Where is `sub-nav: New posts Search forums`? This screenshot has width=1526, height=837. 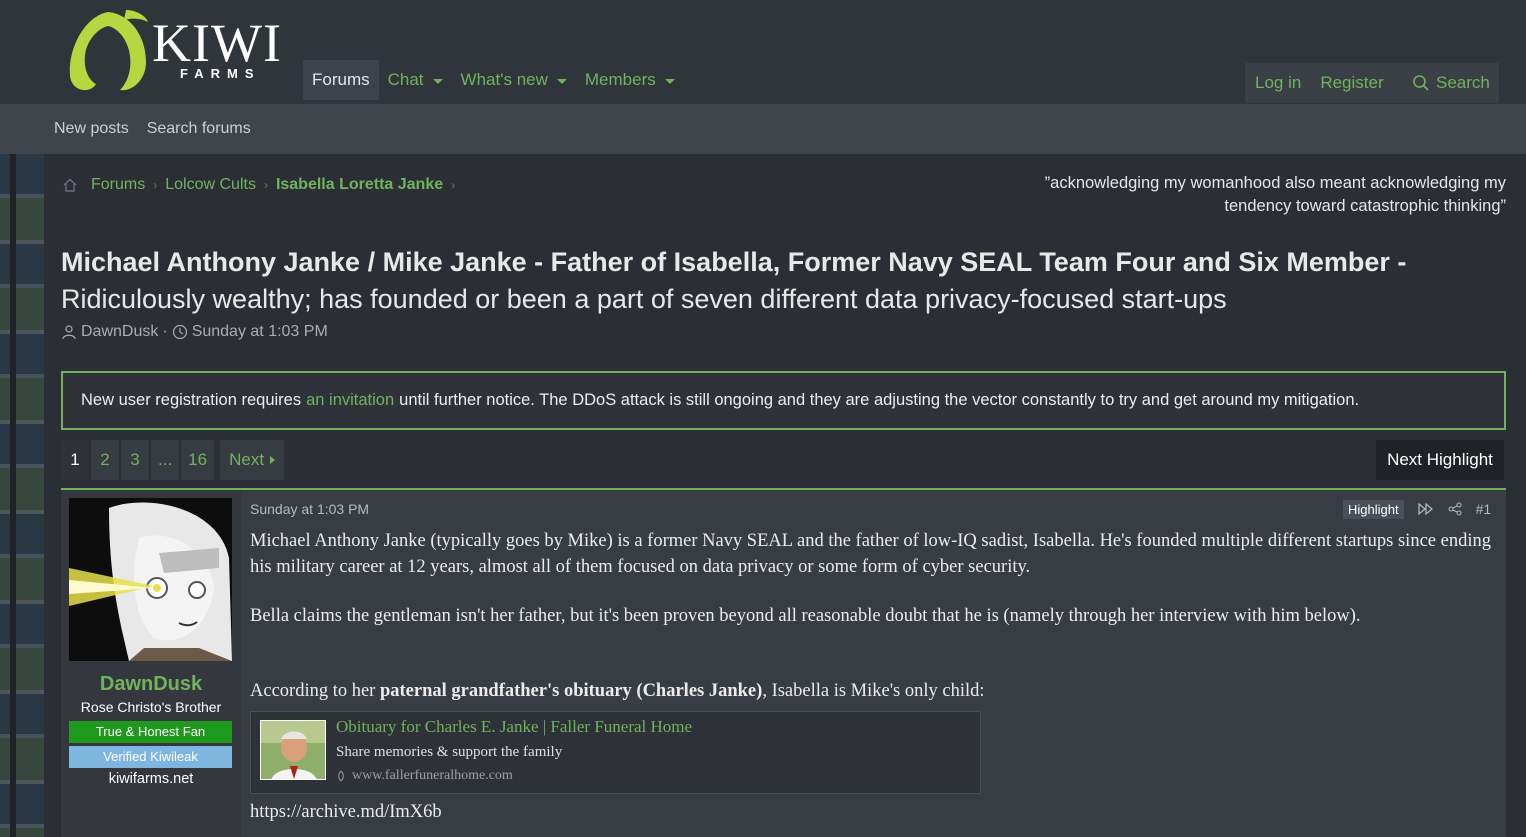 sub-nav: New posts Search forums is located at coordinates (763, 129).